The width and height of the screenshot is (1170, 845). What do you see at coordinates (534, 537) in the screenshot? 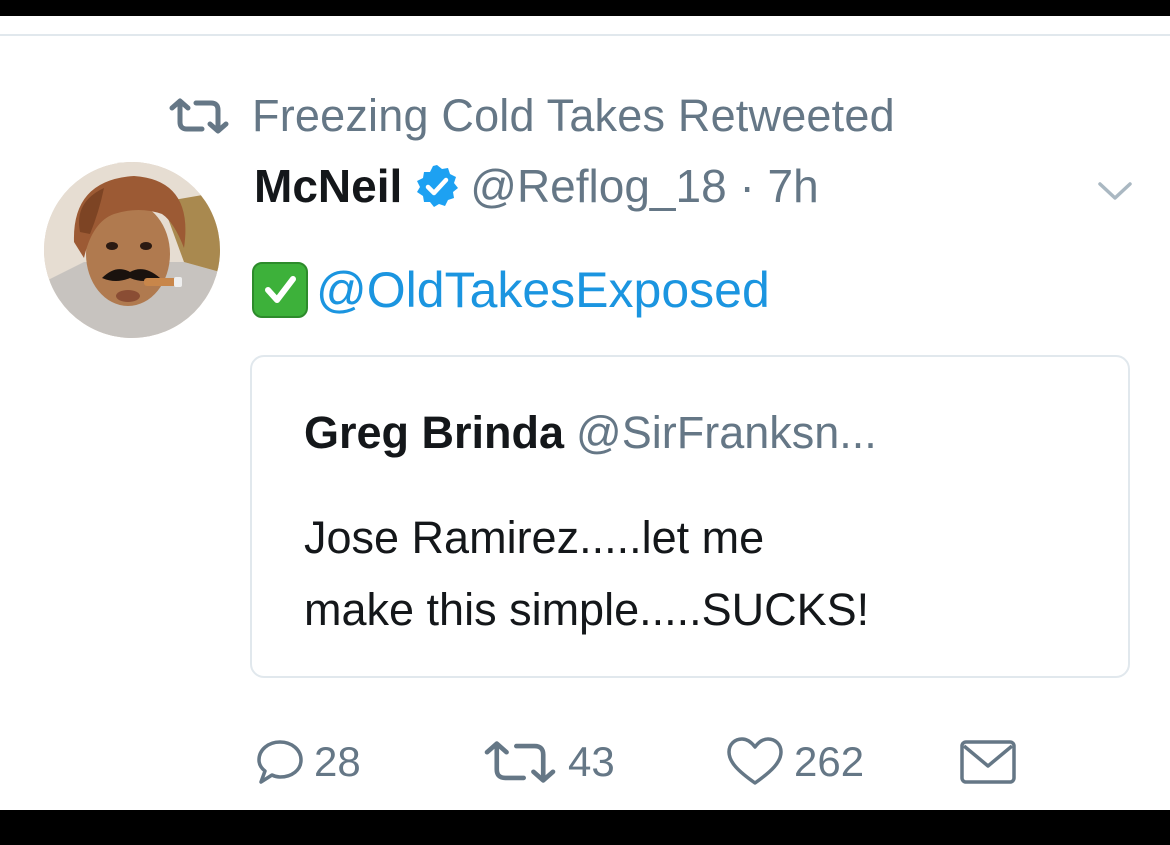
I see `quoted-text-line: Jose Ramirez.....let me` at bounding box center [534, 537].